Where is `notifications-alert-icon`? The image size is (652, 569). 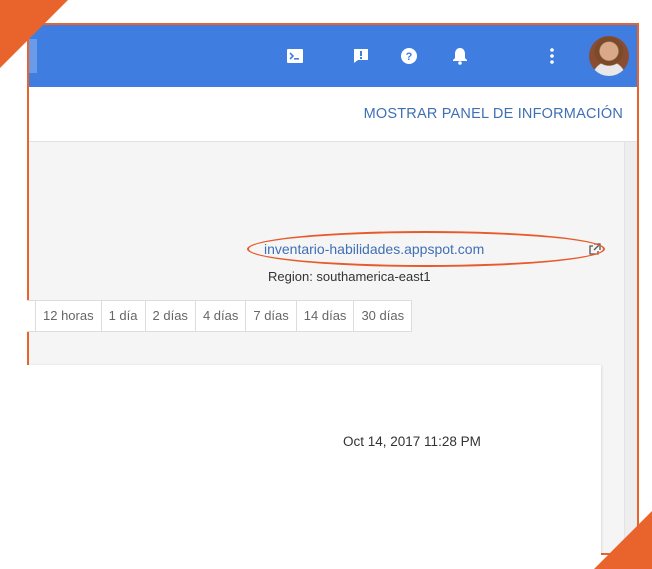 notifications-alert-icon is located at coordinates (361, 56).